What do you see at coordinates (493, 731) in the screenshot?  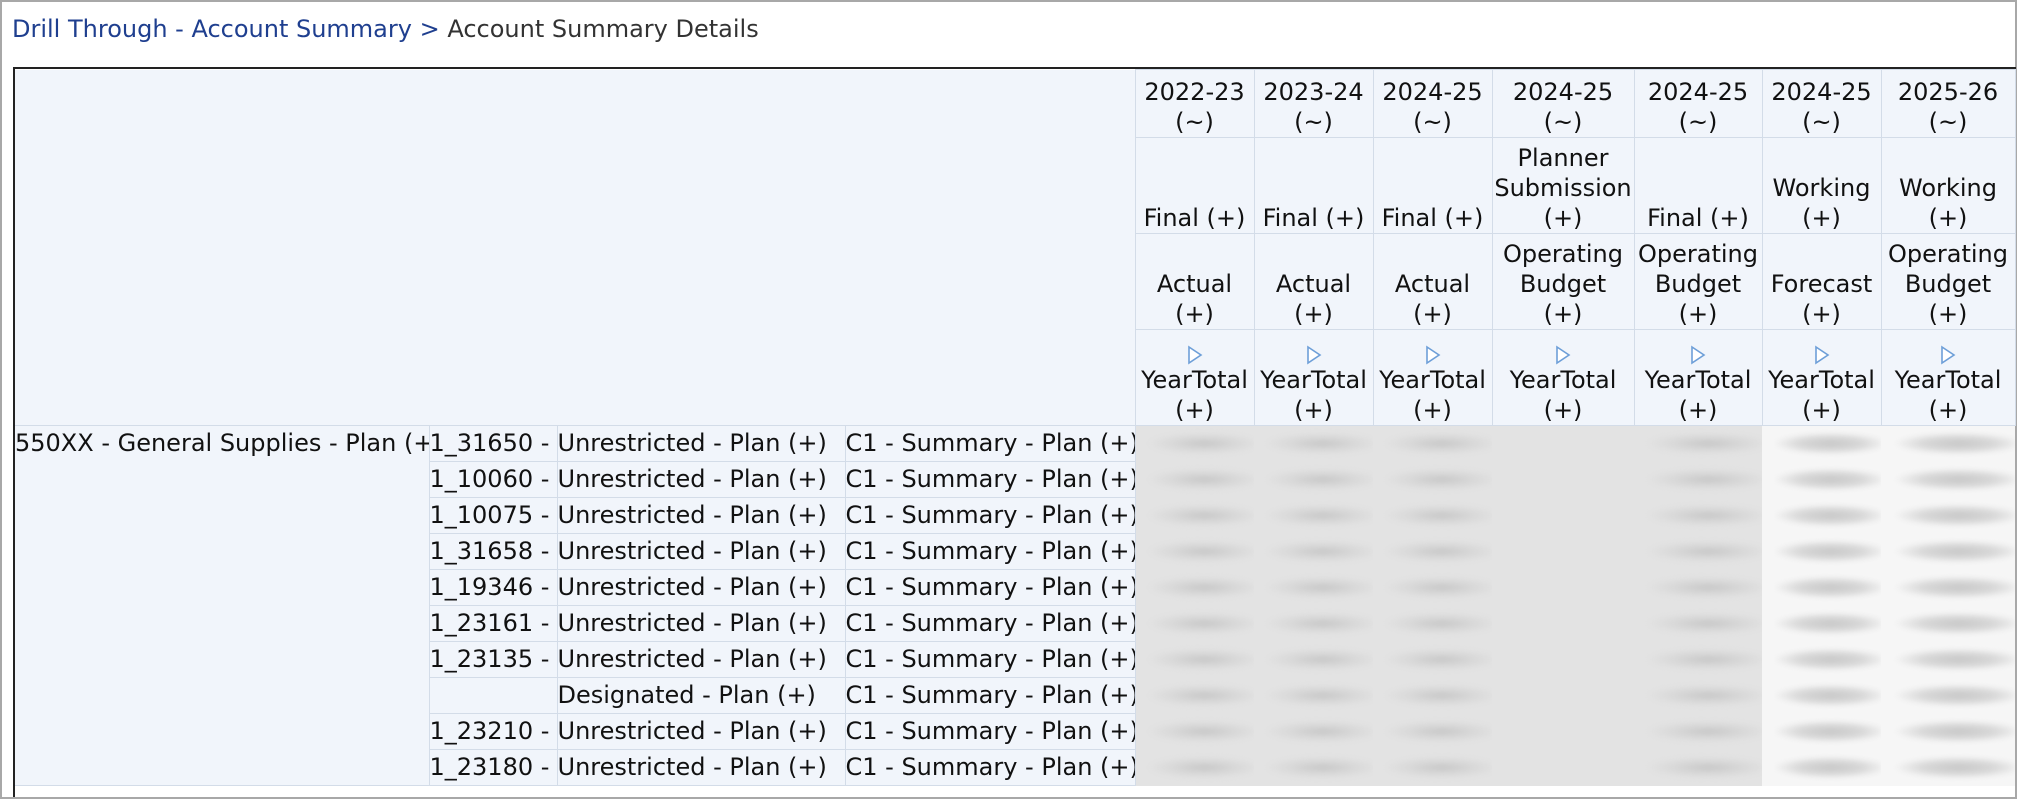 I see `row-header-entity: 1_23210 -` at bounding box center [493, 731].